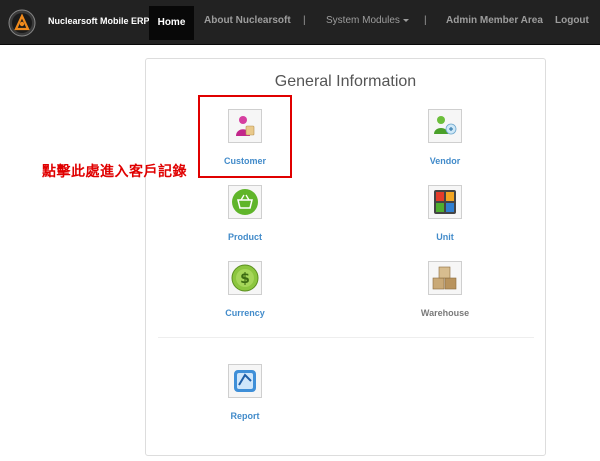 The image size is (600, 461). What do you see at coordinates (445, 237) in the screenshot?
I see `module-label: Unit` at bounding box center [445, 237].